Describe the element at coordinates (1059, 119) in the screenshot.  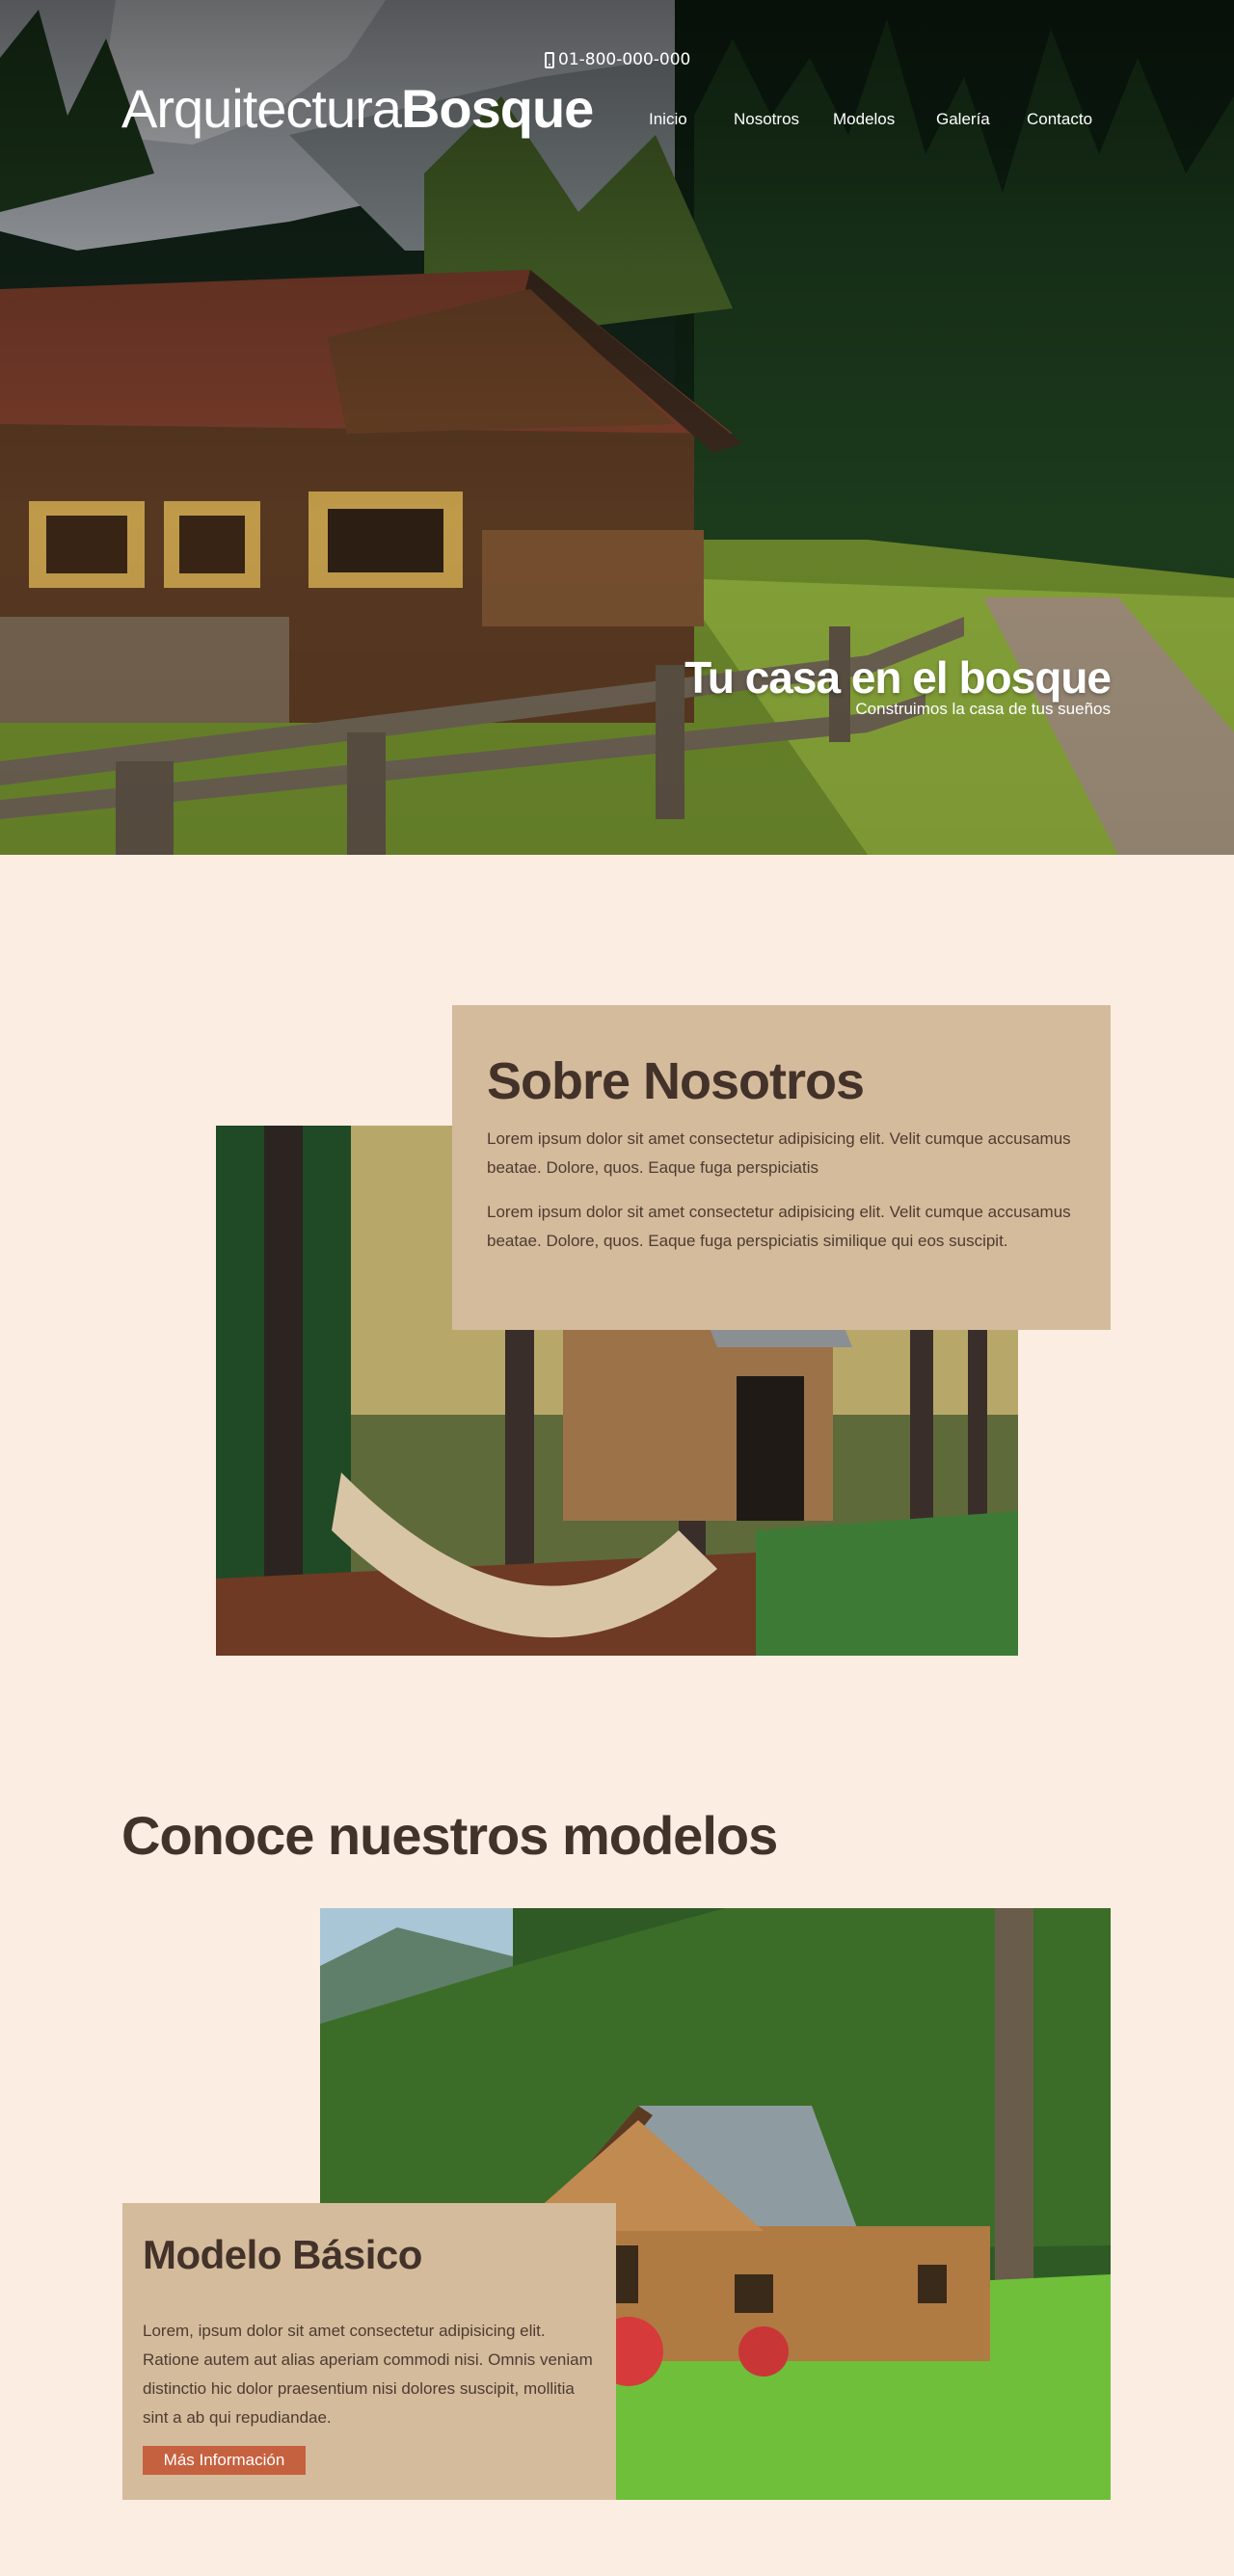
I see `nav-item-contacto: Contacto` at that location.